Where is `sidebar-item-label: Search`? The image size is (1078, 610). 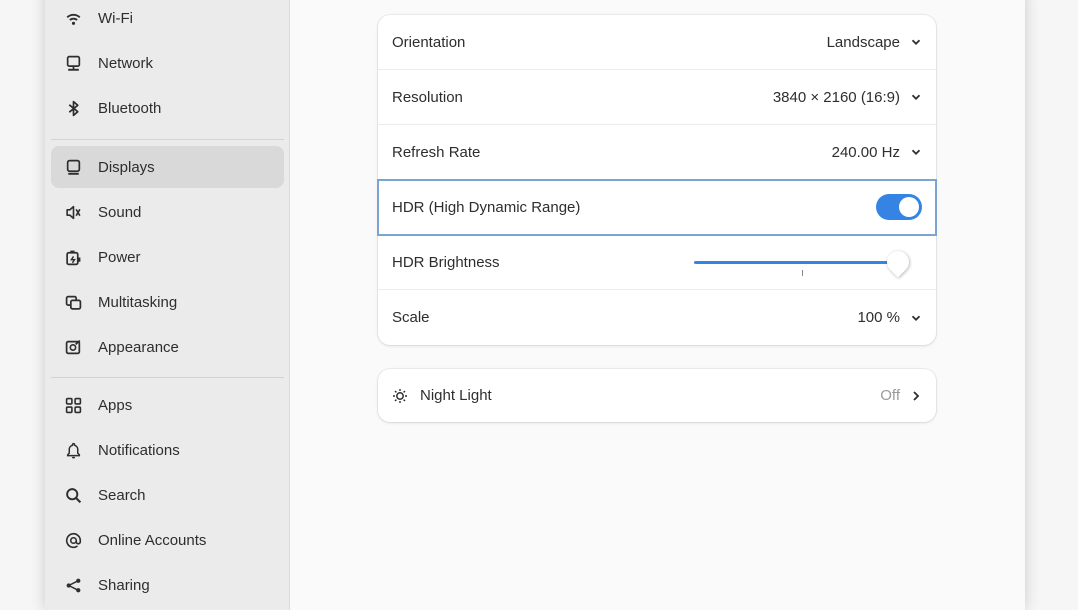
sidebar-item-label: Search is located at coordinates (122, 495).